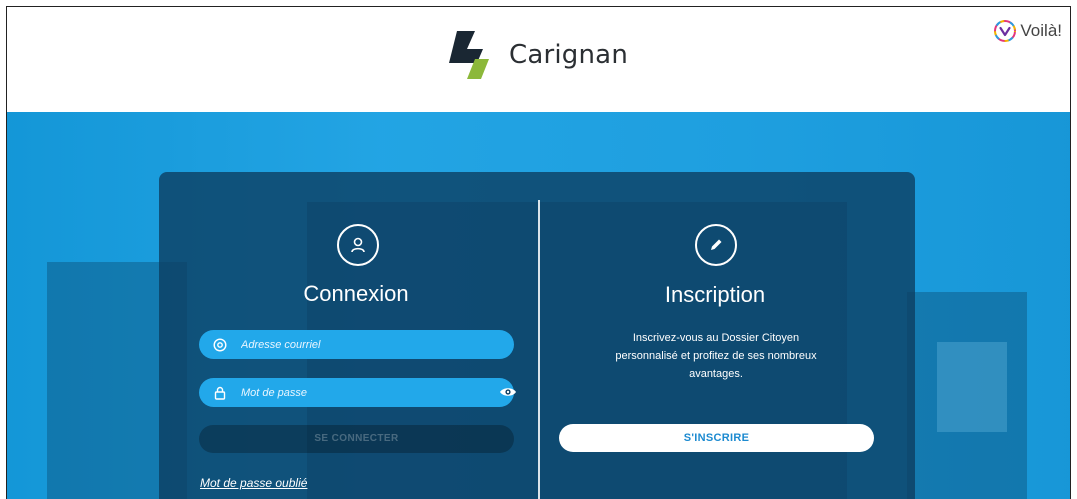 The image size is (1077, 499). I want to click on login-title: Connexion, so click(356, 293).